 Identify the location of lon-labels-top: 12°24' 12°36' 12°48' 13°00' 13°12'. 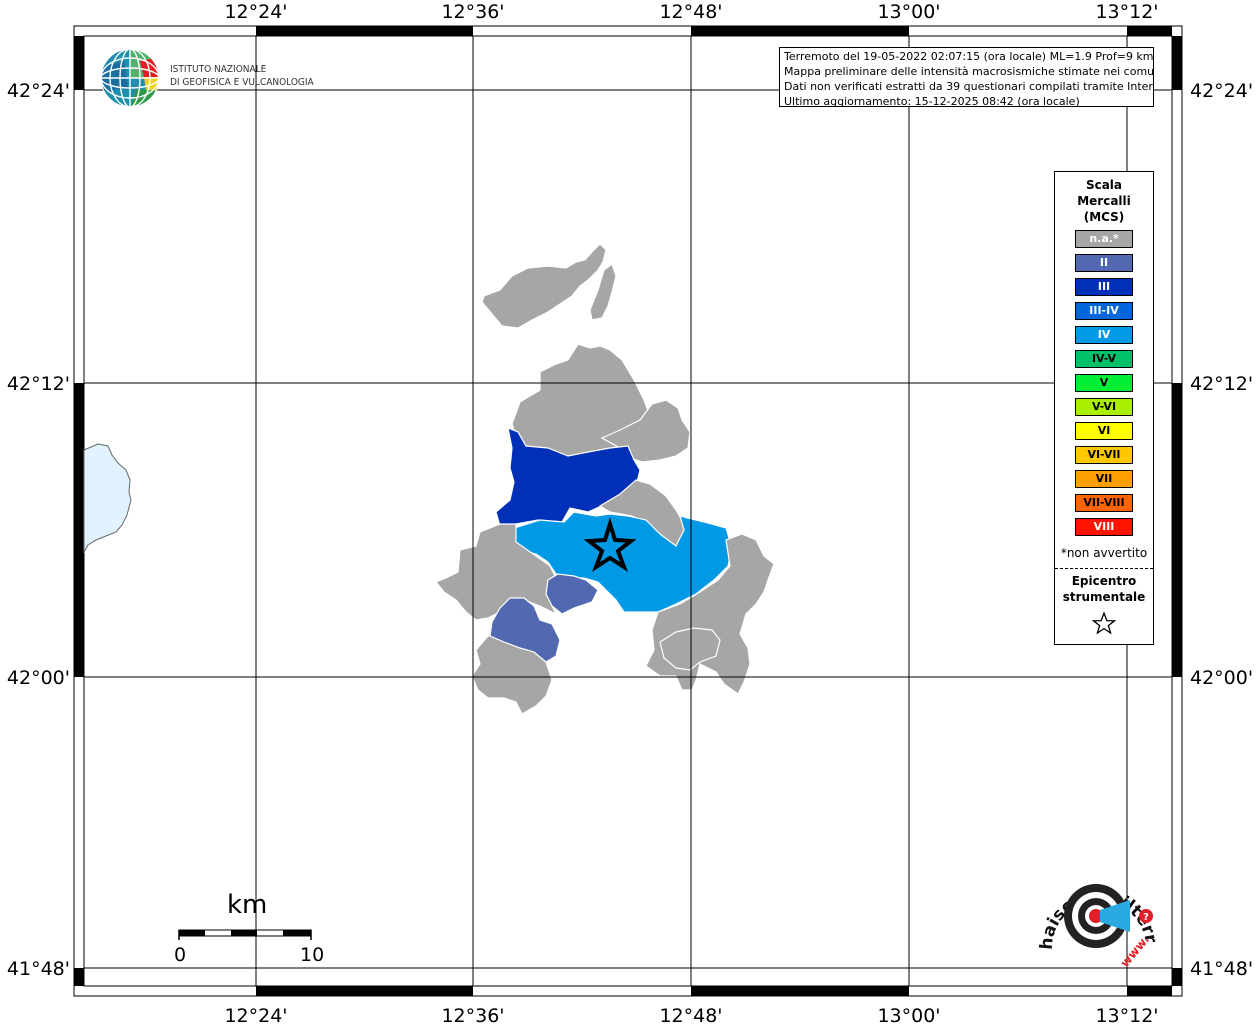
(691, 12).